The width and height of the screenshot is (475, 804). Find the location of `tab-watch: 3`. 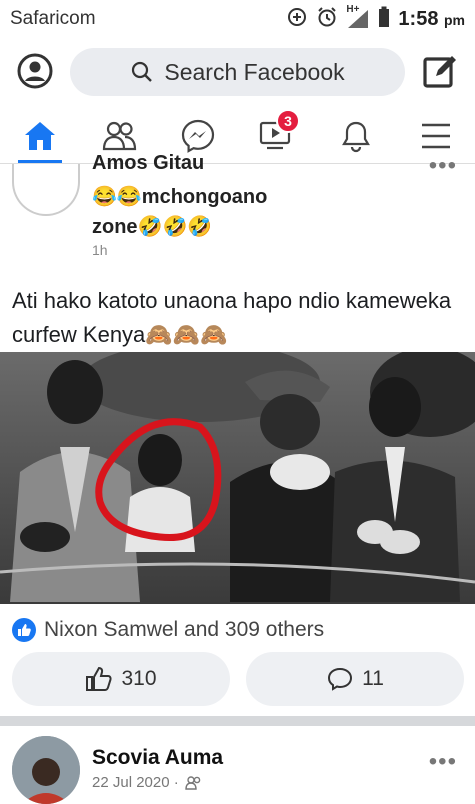

tab-watch: 3 is located at coordinates (277, 132).